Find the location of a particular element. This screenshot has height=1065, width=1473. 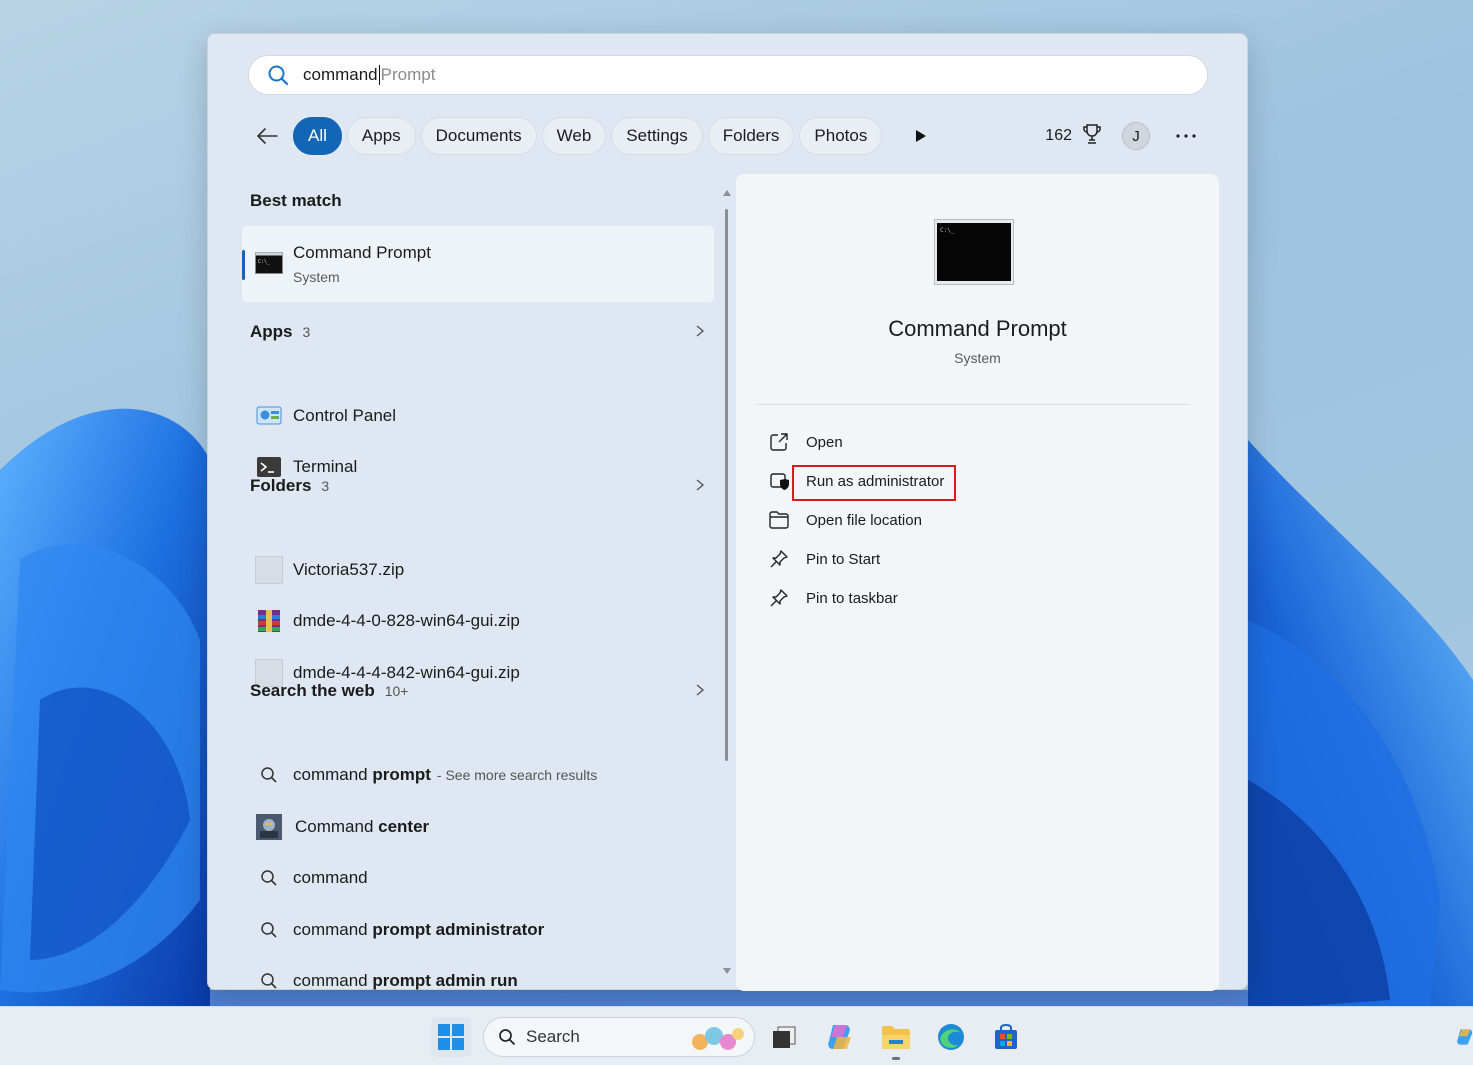

winrar-archive-icon is located at coordinates (269, 621).